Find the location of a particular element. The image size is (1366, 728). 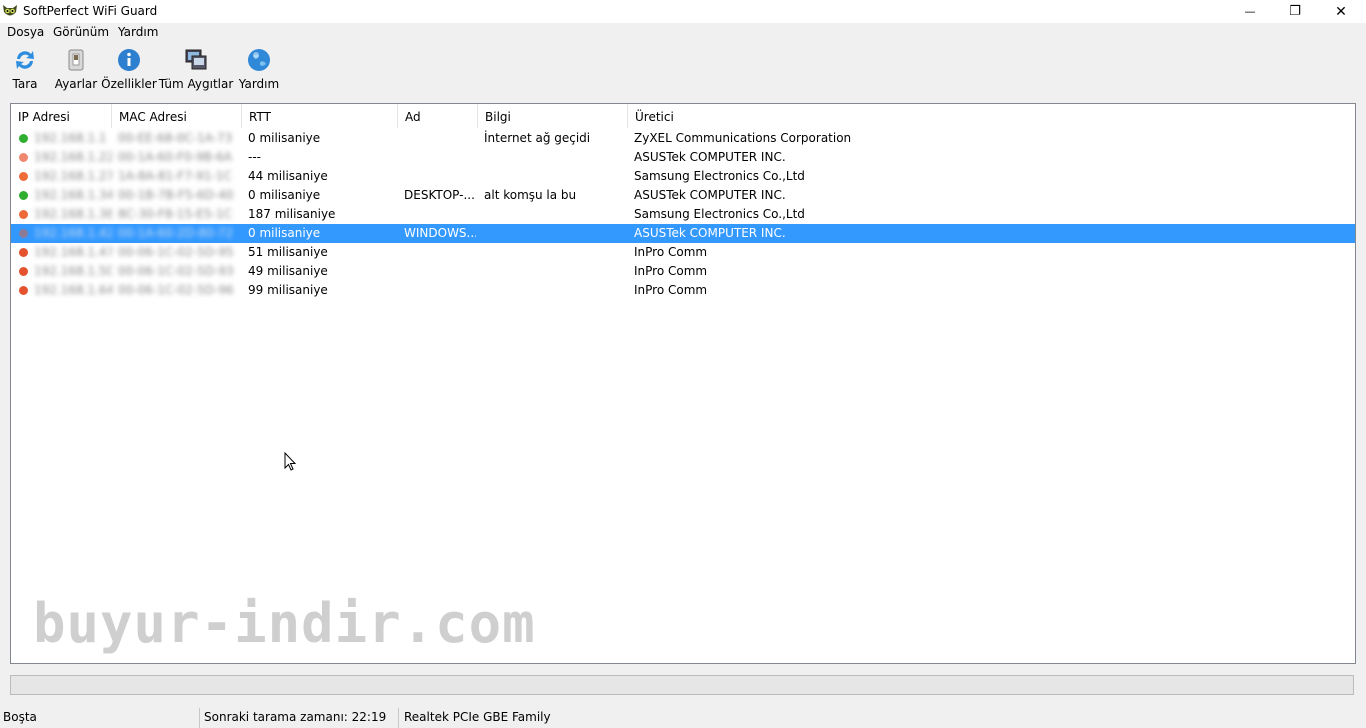

cell-rtt: --- is located at coordinates (254, 157).